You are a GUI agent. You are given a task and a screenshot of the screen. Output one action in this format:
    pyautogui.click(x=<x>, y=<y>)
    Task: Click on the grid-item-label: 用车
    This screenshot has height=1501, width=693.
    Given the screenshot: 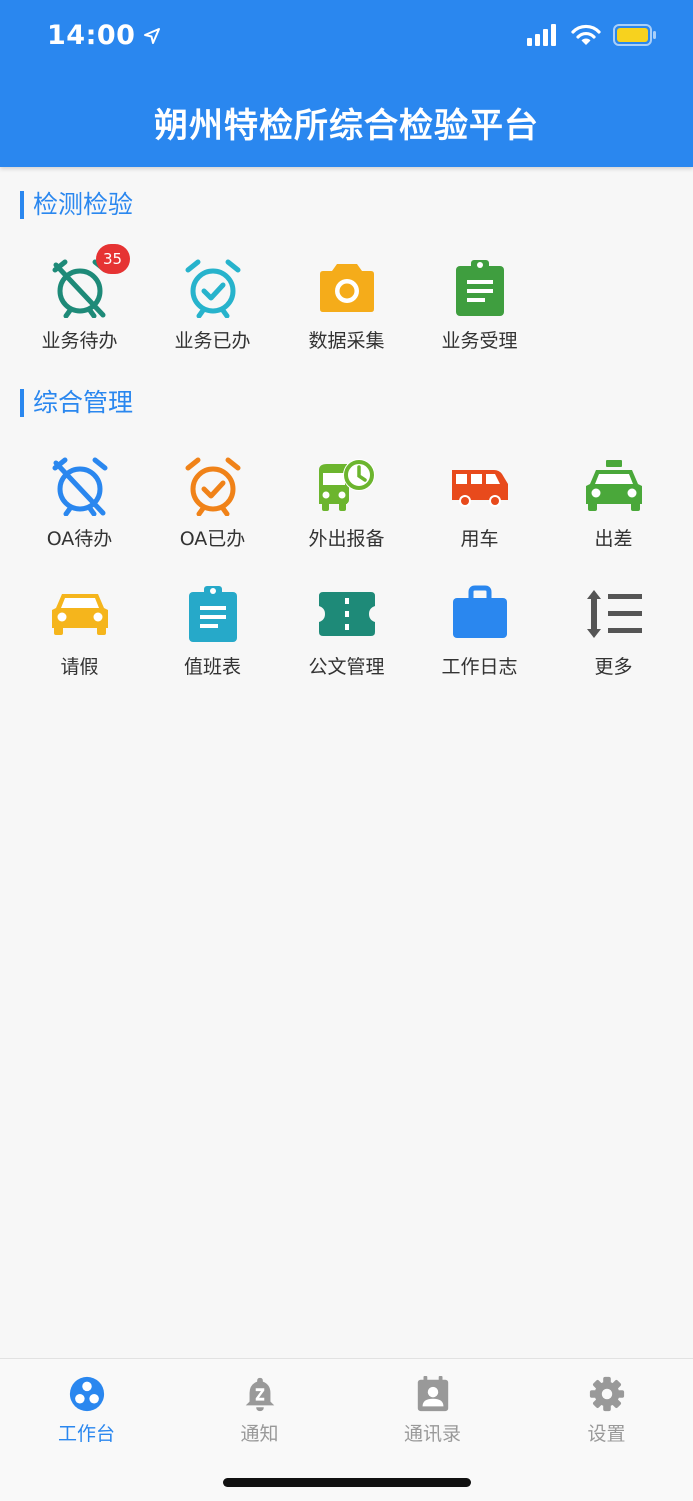 What is the action you would take?
    pyautogui.click(x=479, y=539)
    